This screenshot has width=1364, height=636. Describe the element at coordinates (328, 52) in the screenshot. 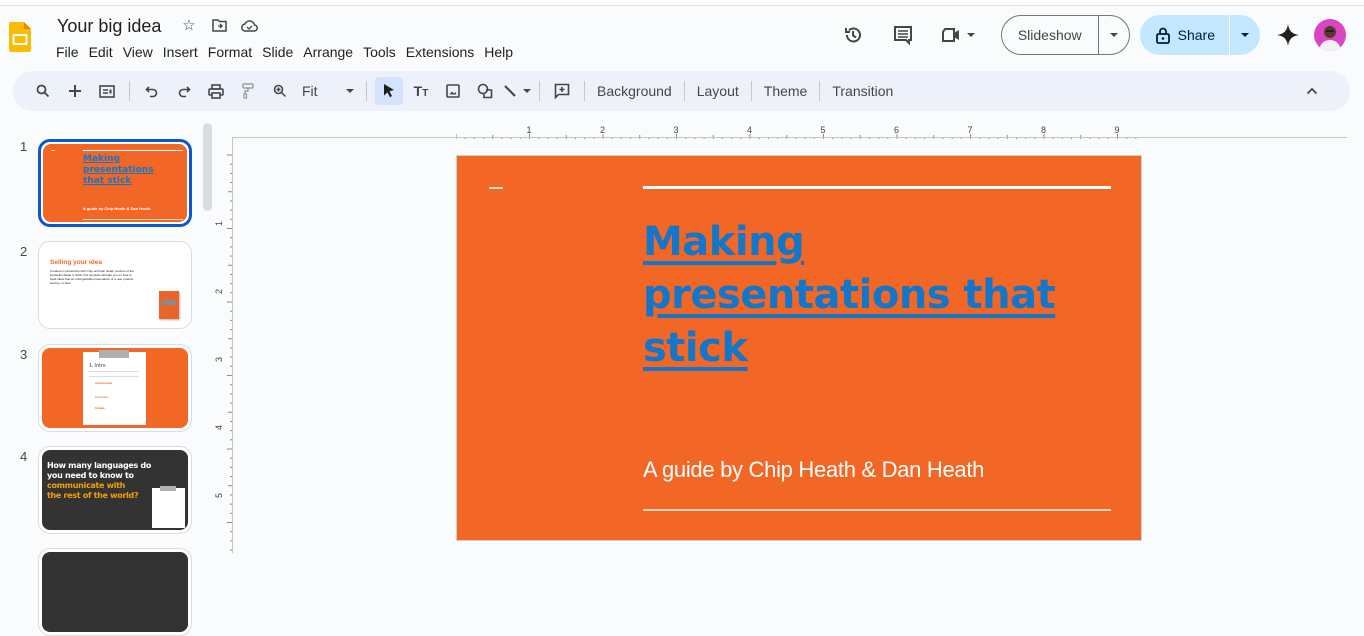

I see `menu-arrange: Arrange` at that location.